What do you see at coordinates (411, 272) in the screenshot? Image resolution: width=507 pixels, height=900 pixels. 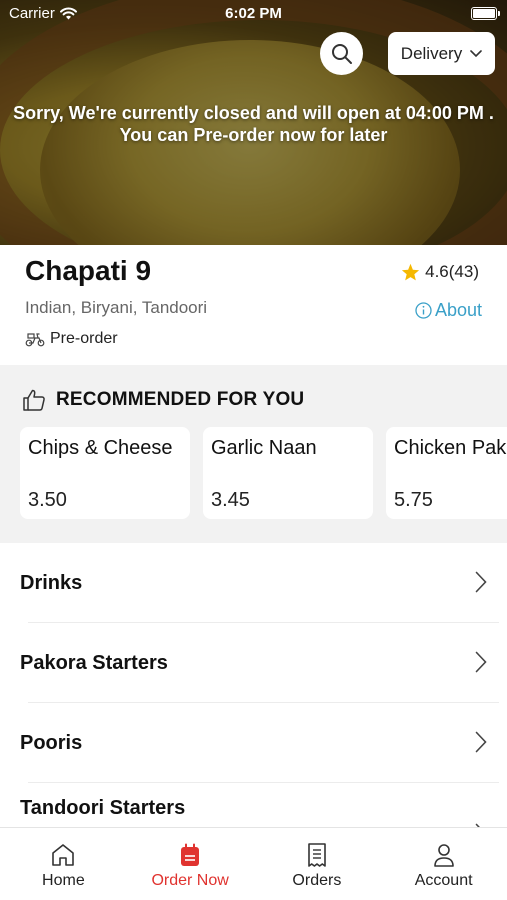 I see `star-icon` at bounding box center [411, 272].